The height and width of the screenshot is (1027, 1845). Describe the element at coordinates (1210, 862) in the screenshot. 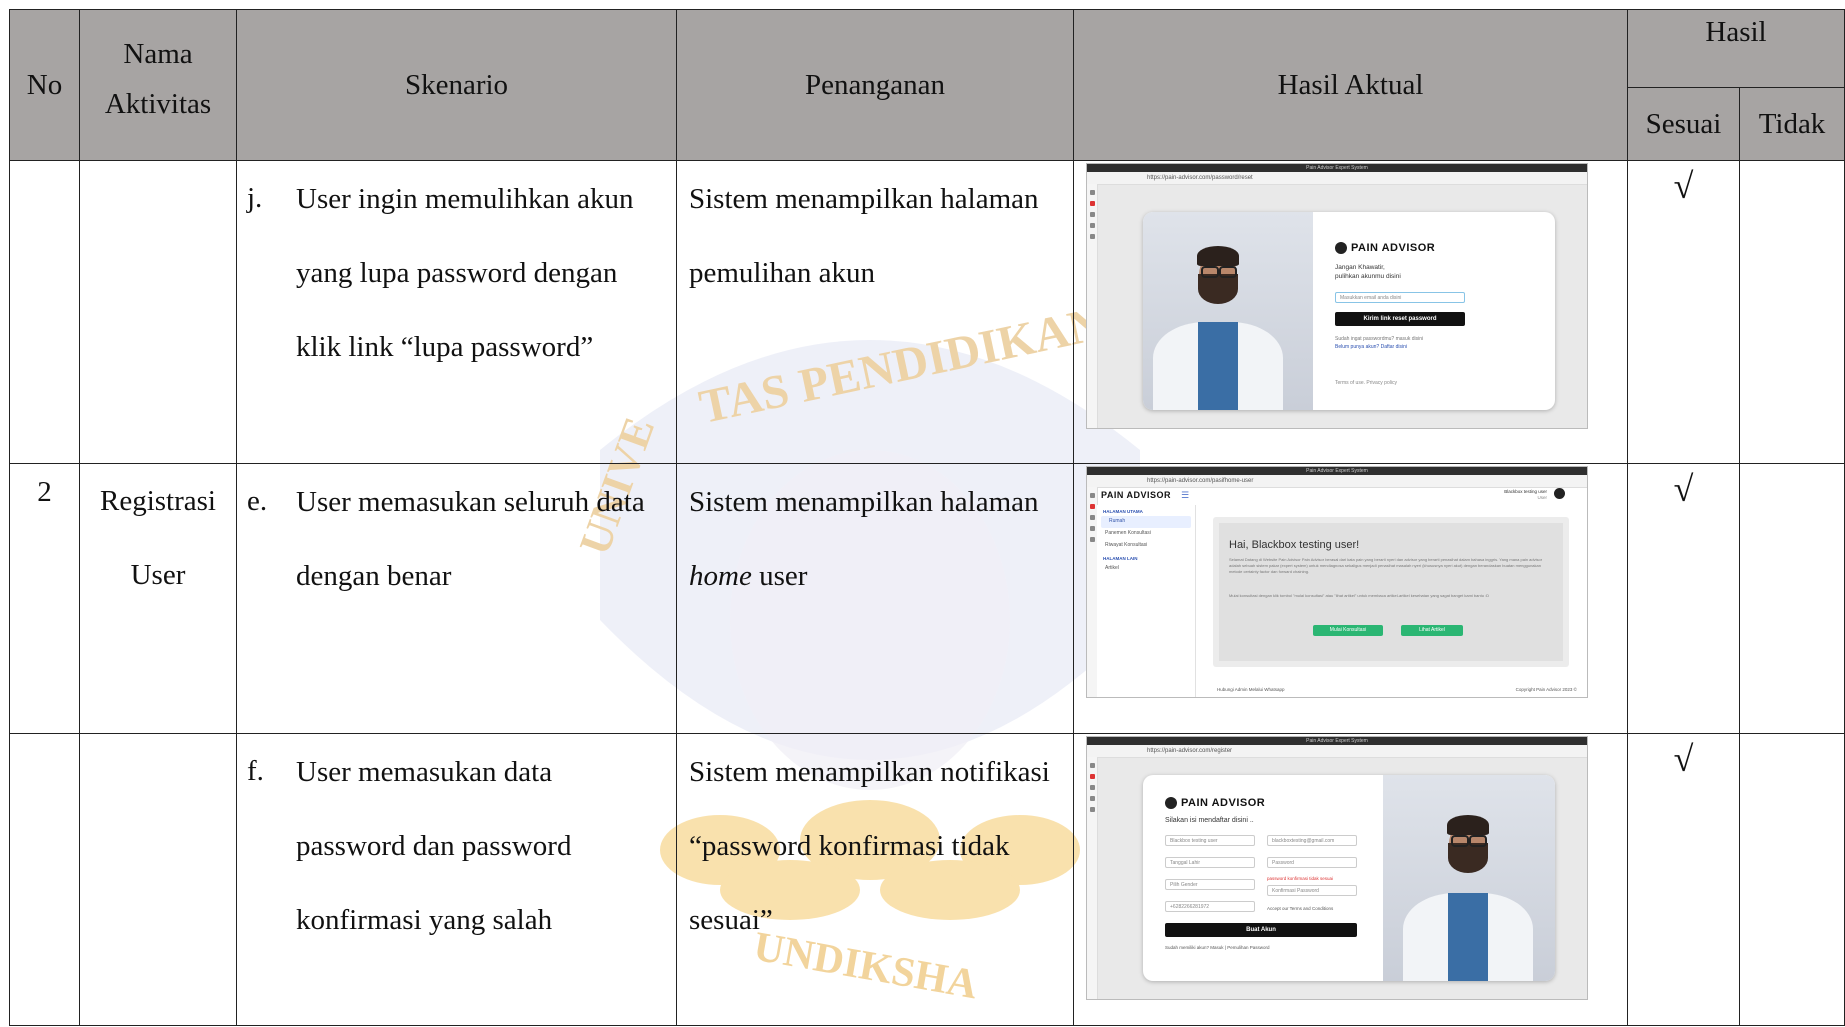

I see `birthdate-field: Tanggal Lahir` at that location.